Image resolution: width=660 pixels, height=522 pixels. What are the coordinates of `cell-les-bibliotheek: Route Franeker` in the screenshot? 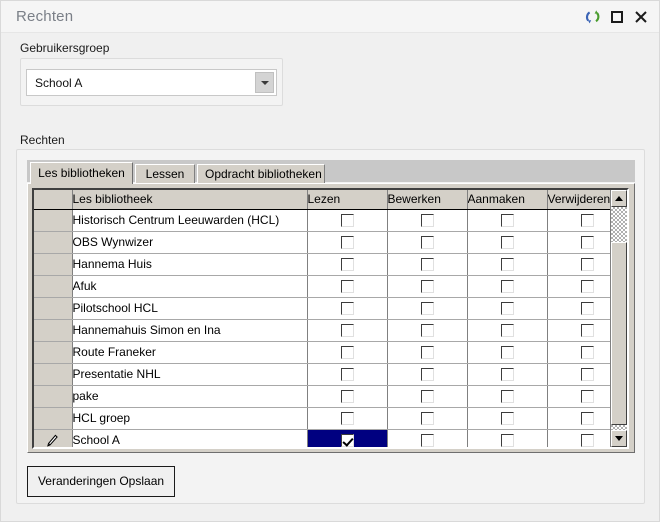 It's located at (190, 352).